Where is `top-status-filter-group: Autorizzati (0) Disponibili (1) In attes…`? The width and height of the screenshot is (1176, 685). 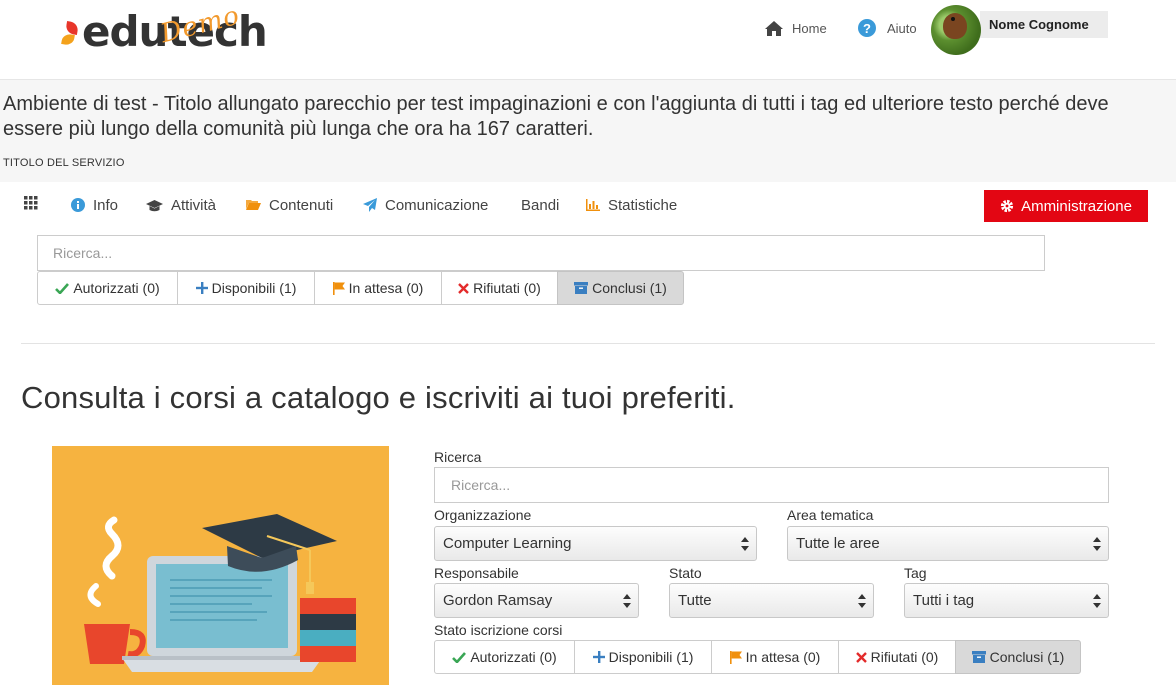
top-status-filter-group: Autorizzati (0) Disponibili (1) In attes… is located at coordinates (360, 288).